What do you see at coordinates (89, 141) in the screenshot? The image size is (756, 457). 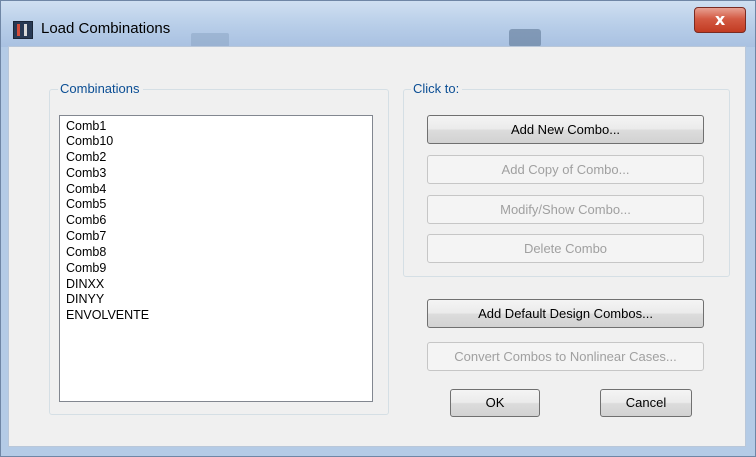 I see `list-item: Comb10` at bounding box center [89, 141].